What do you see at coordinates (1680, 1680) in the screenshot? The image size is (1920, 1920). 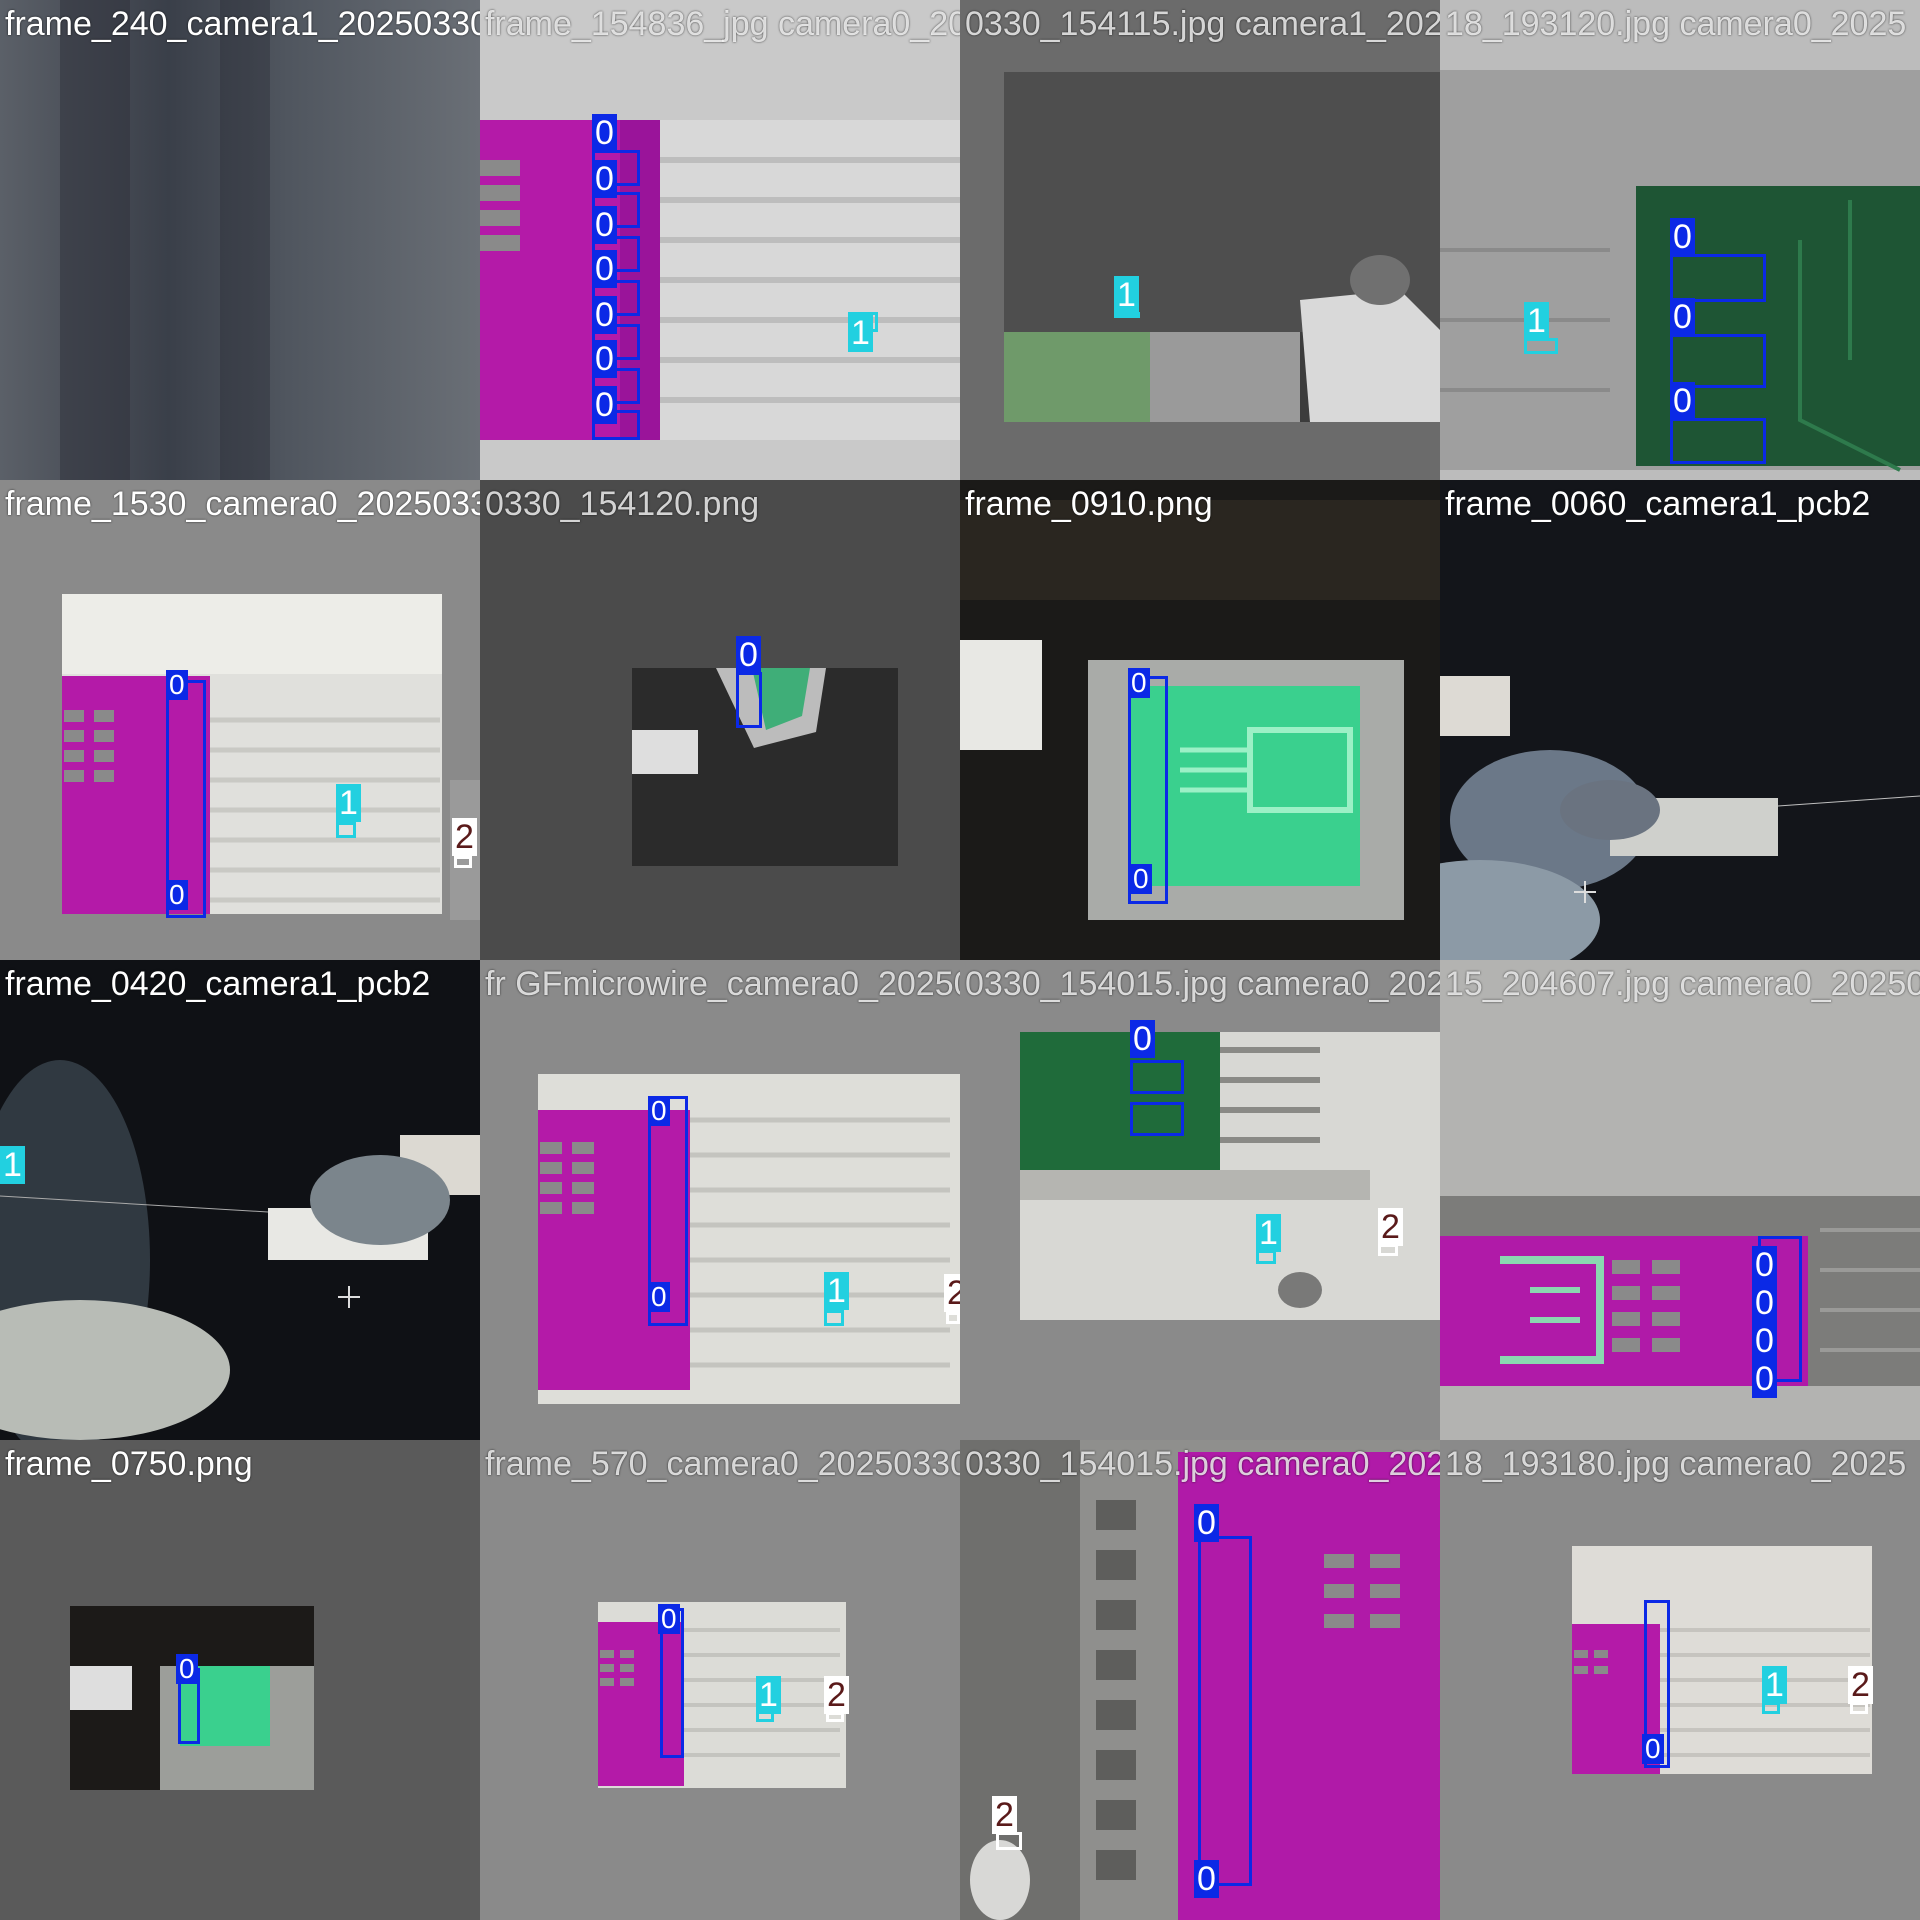 I see `tile-16: 0 1 2 18_193180.jpg camera0_2025` at bounding box center [1680, 1680].